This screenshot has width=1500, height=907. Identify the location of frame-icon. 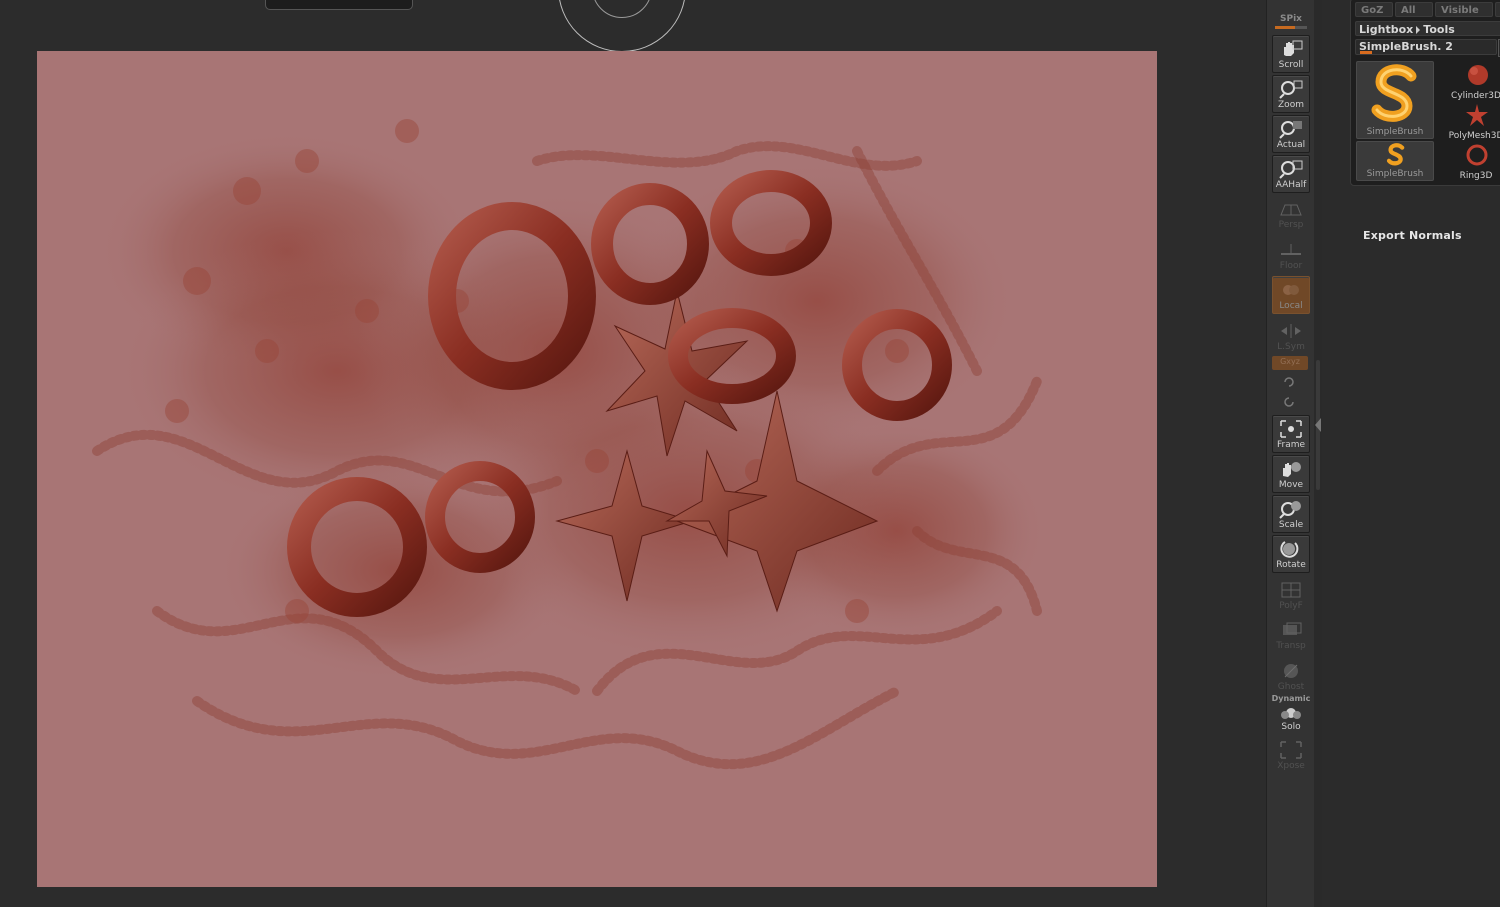
(1291, 429).